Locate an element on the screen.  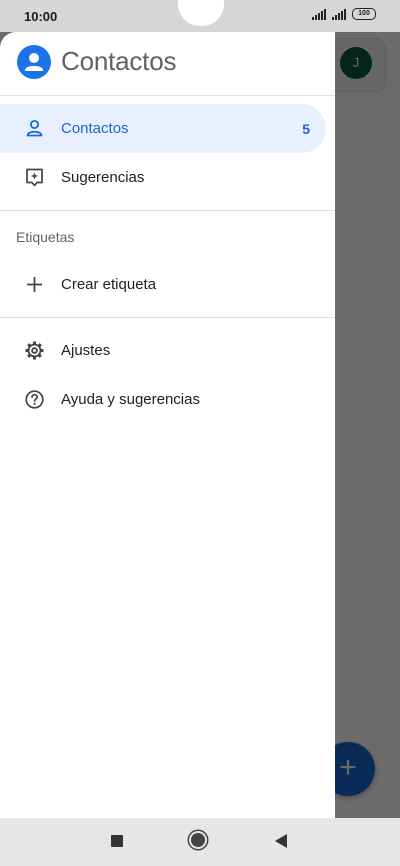
contacts-count-badge: 5 is located at coordinates (306, 128).